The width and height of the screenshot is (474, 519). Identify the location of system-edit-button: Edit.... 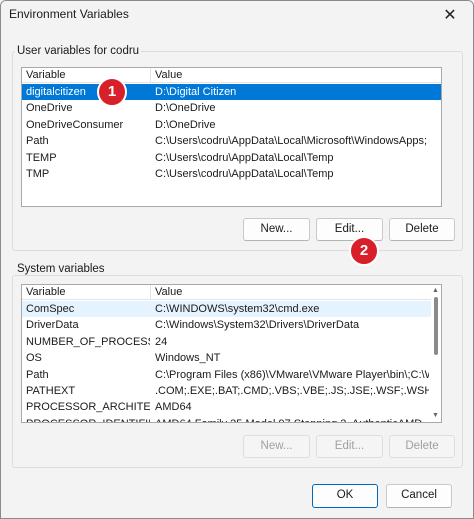
(349, 446).